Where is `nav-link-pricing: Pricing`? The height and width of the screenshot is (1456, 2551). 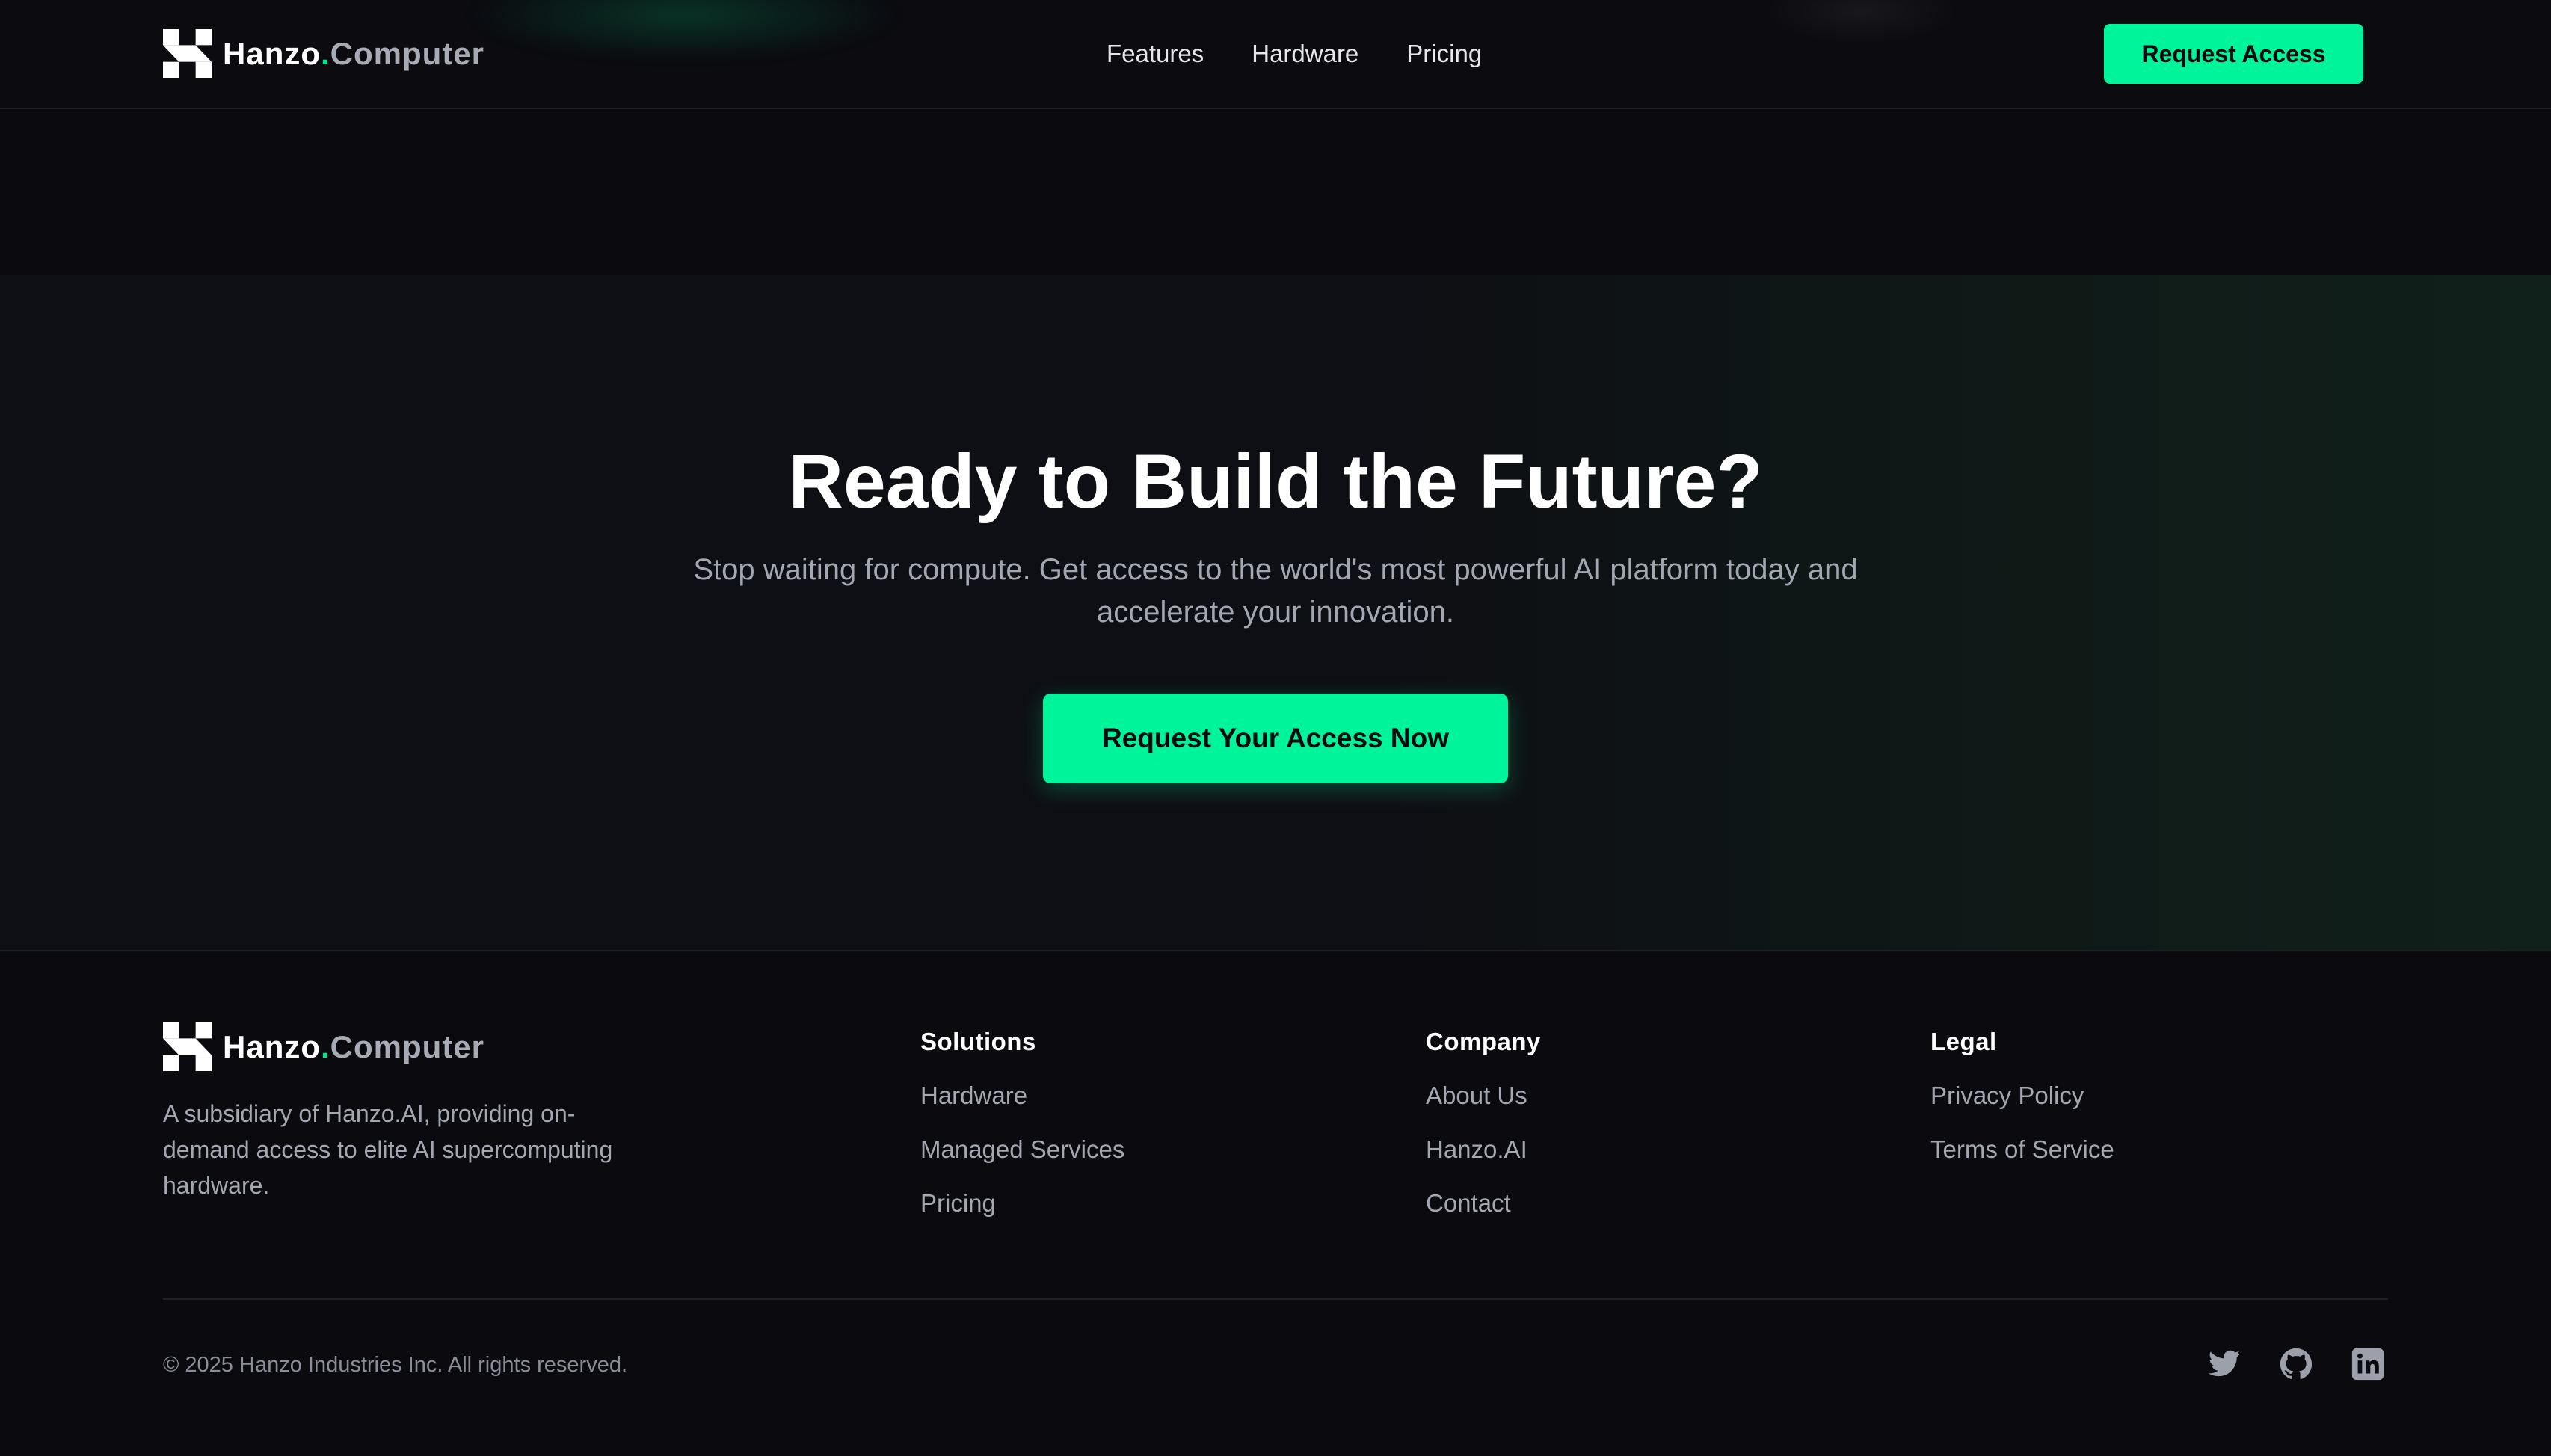 nav-link-pricing: Pricing is located at coordinates (1444, 53).